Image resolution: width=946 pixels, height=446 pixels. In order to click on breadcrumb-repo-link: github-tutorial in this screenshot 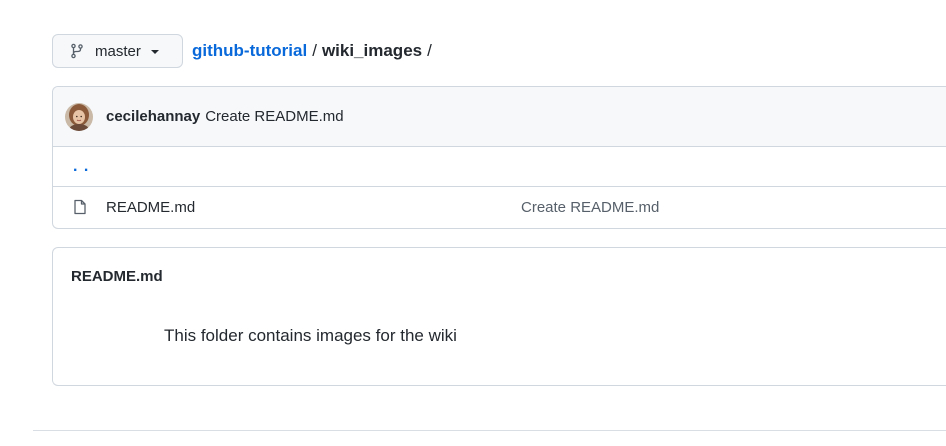, I will do `click(249, 51)`.